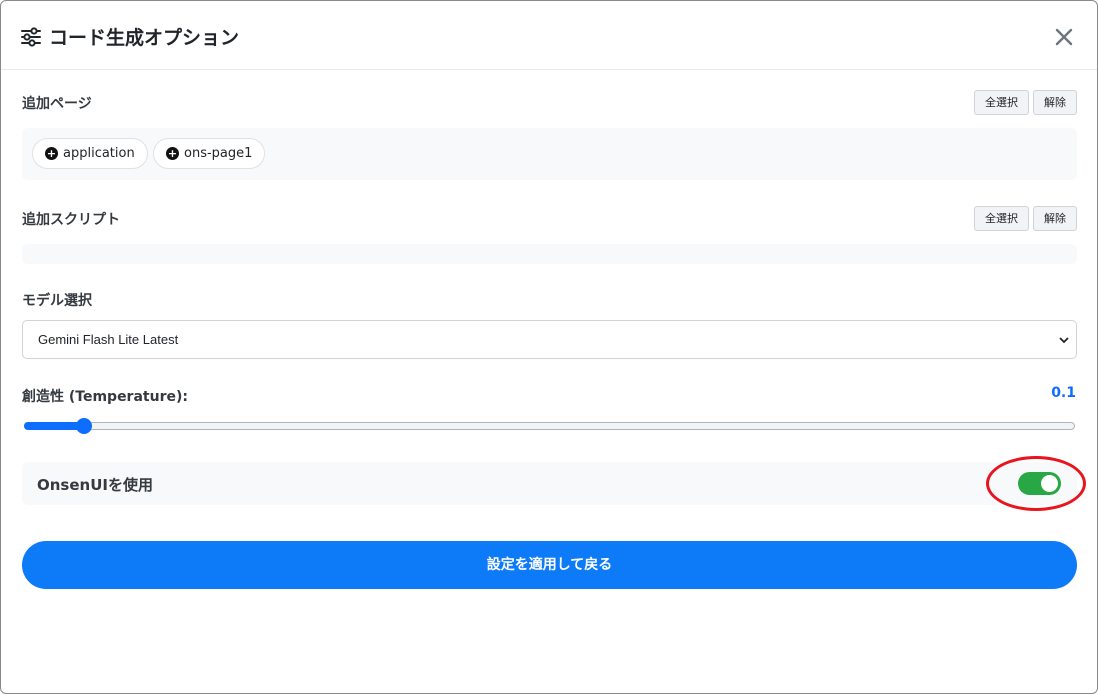 The height and width of the screenshot is (694, 1098). Describe the element at coordinates (549, 254) in the screenshot. I see `additional-scripts-list` at that location.